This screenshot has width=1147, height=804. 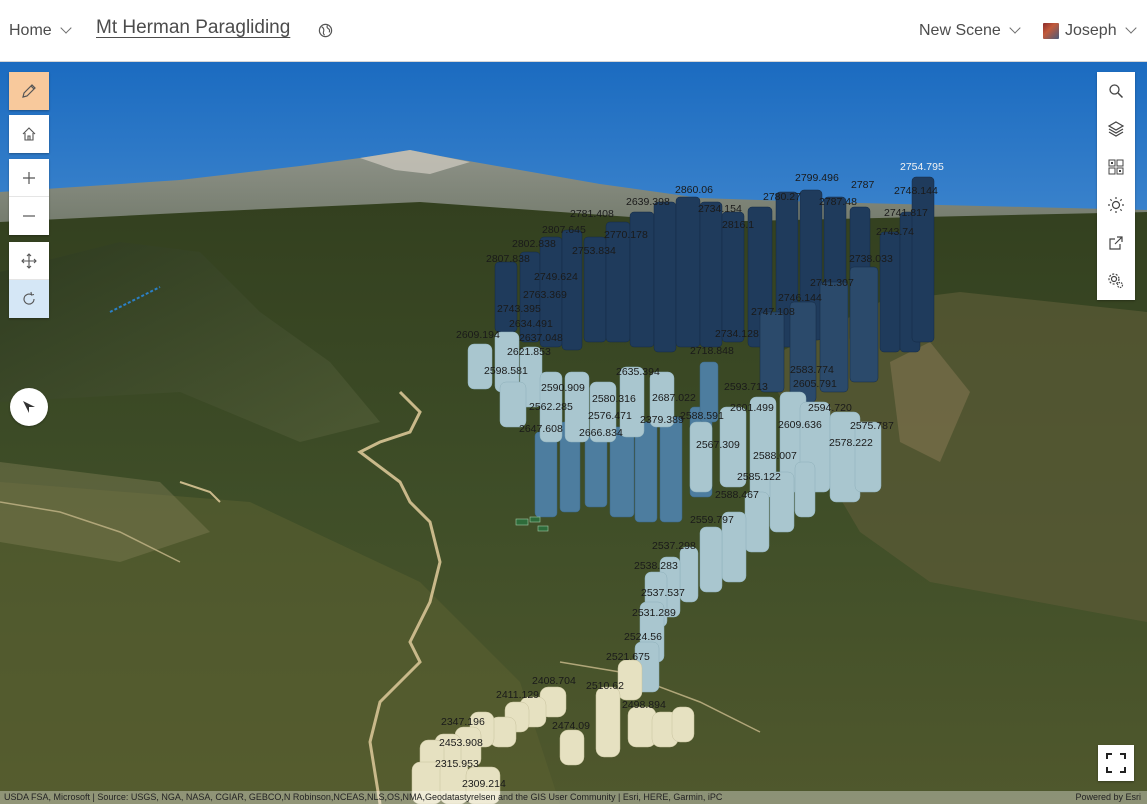 I want to click on elevation-label: 2635.394, so click(x=638, y=372).